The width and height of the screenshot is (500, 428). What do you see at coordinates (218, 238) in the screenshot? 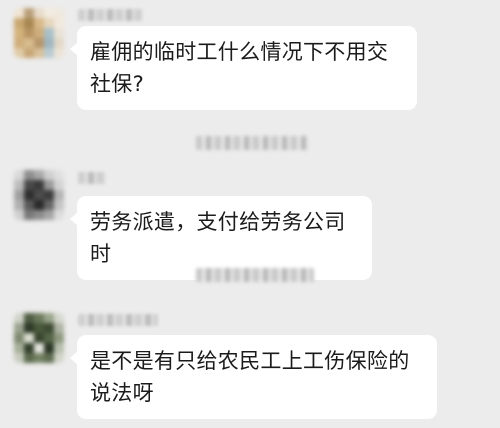
I see `message-text: 劳务派遣，支付给劳务公司时` at bounding box center [218, 238].